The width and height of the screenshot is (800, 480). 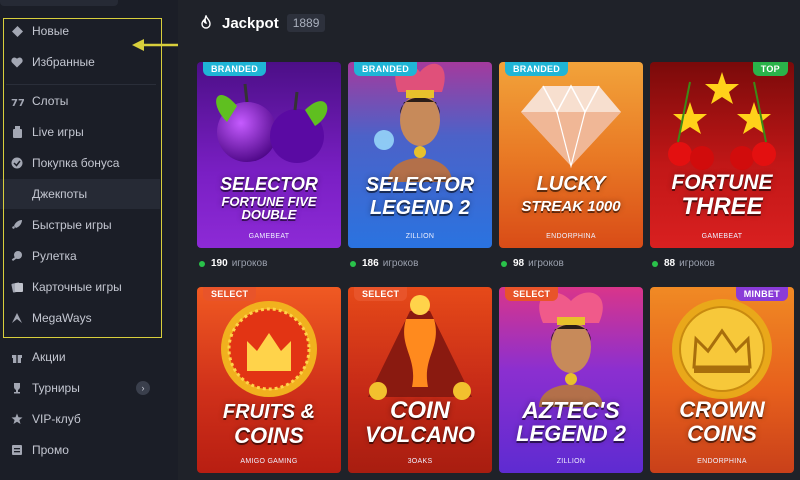 What do you see at coordinates (50, 101) in the screenshot?
I see `sidebar-item-label: Слоты` at bounding box center [50, 101].